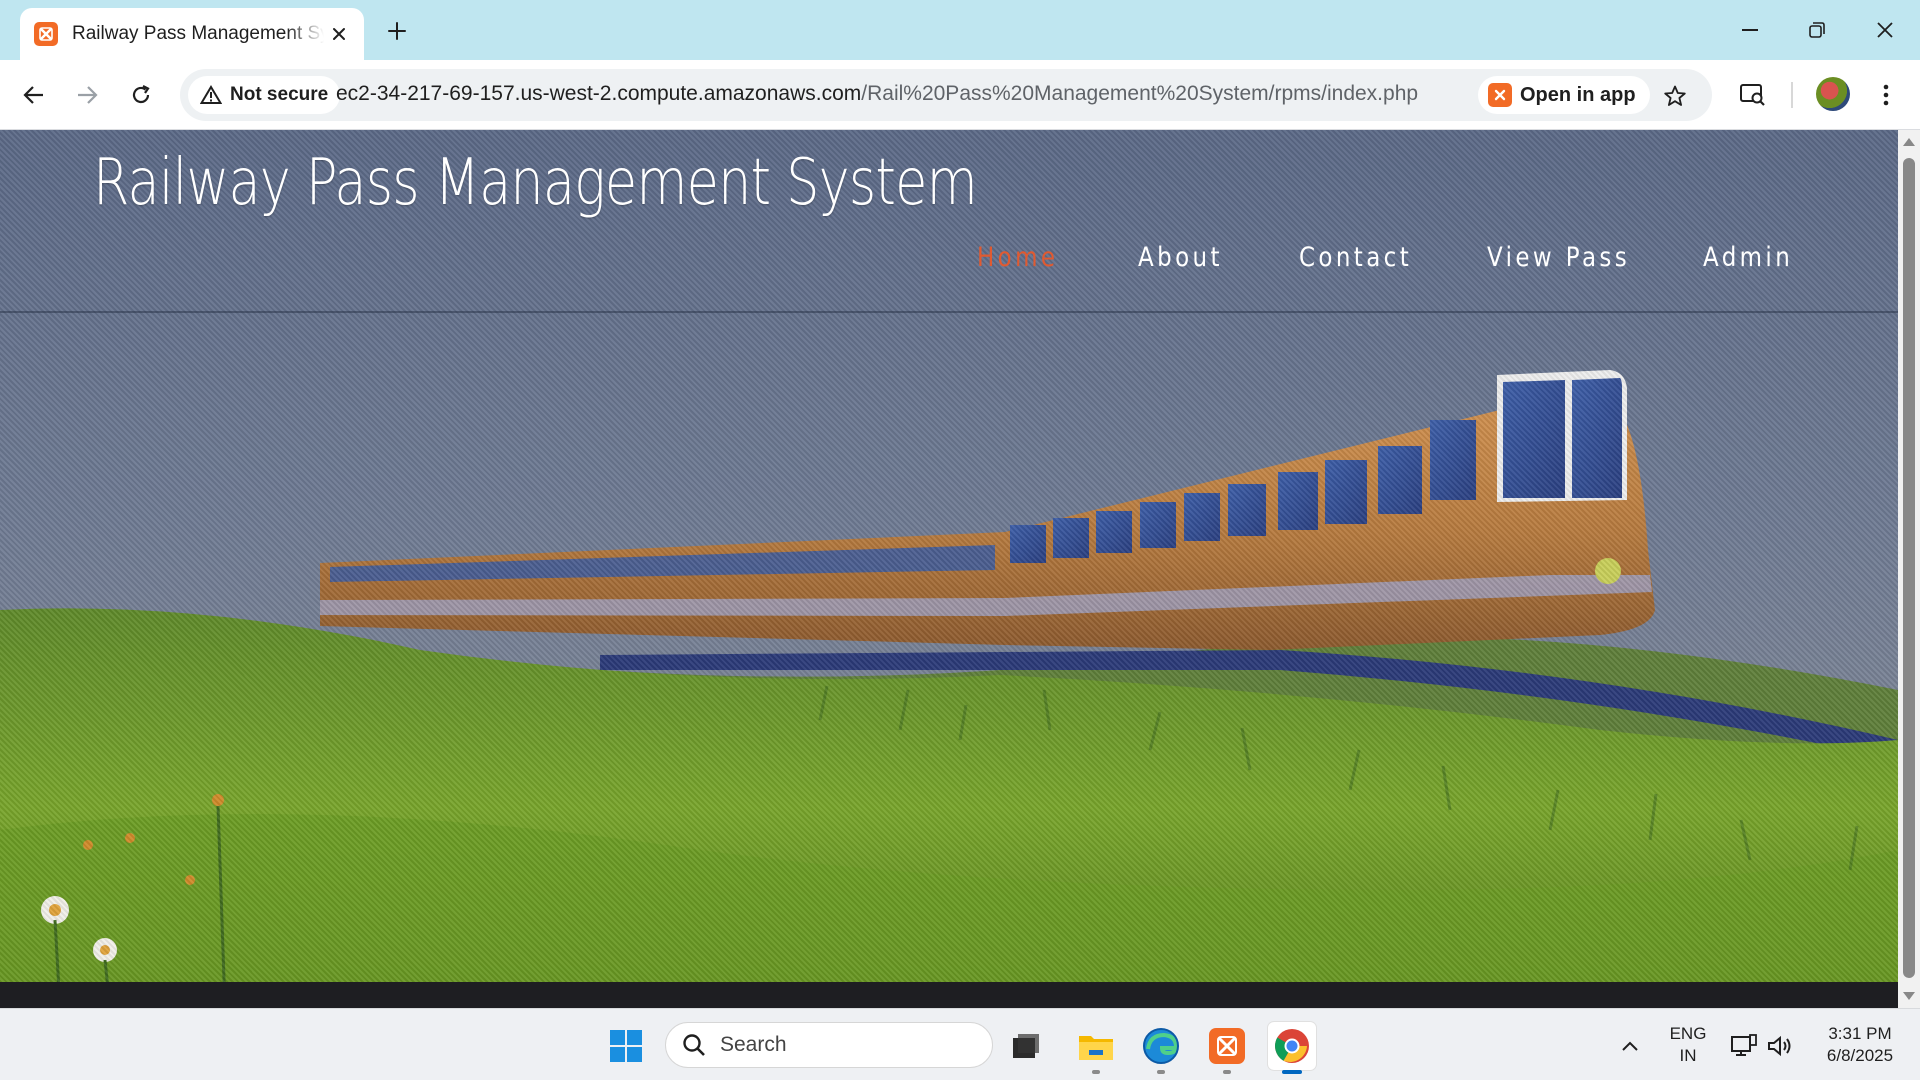  Describe the element at coordinates (1355, 257) in the screenshot. I see `nav-contact: Contact` at that location.